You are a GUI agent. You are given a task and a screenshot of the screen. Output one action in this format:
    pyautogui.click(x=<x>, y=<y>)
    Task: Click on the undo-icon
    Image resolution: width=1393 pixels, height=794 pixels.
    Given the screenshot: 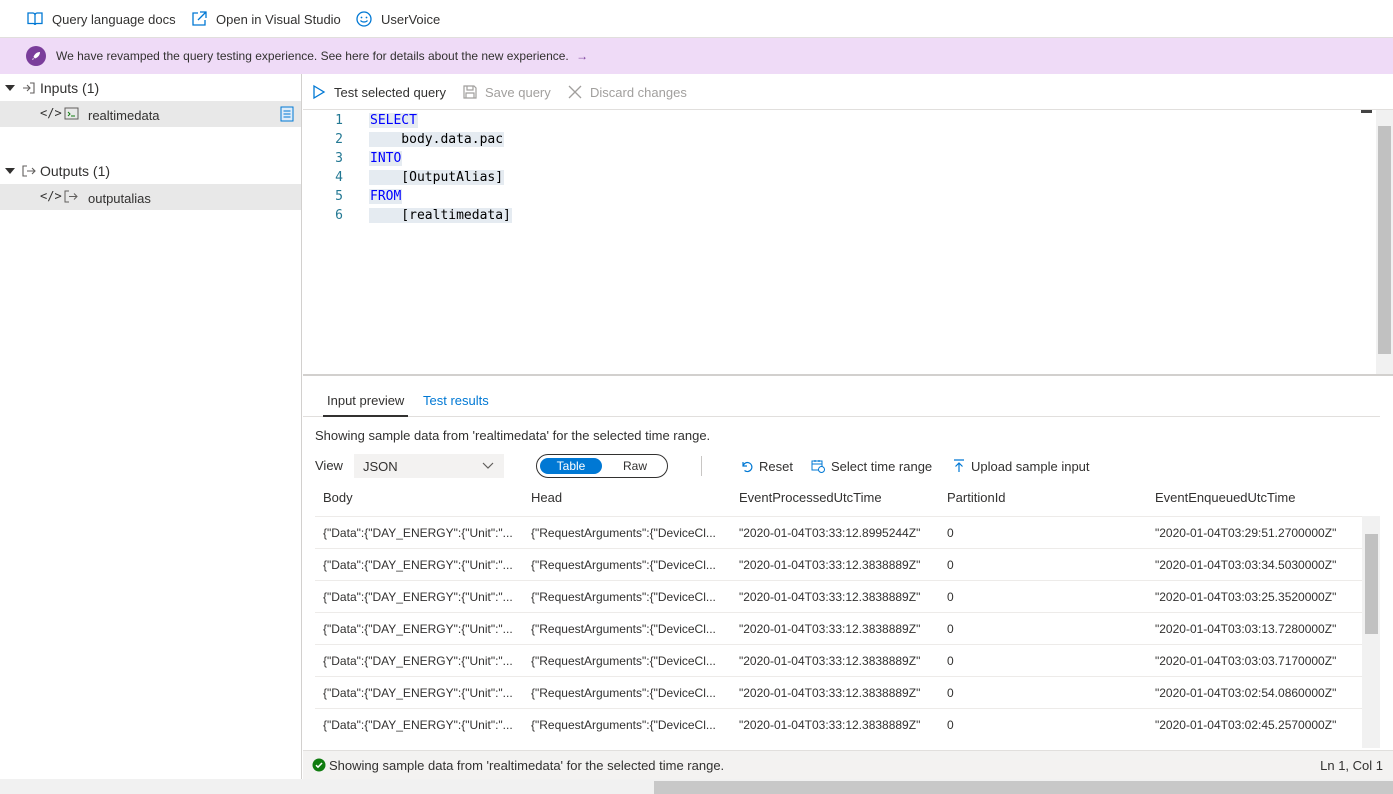 What is the action you would take?
    pyautogui.click(x=747, y=466)
    